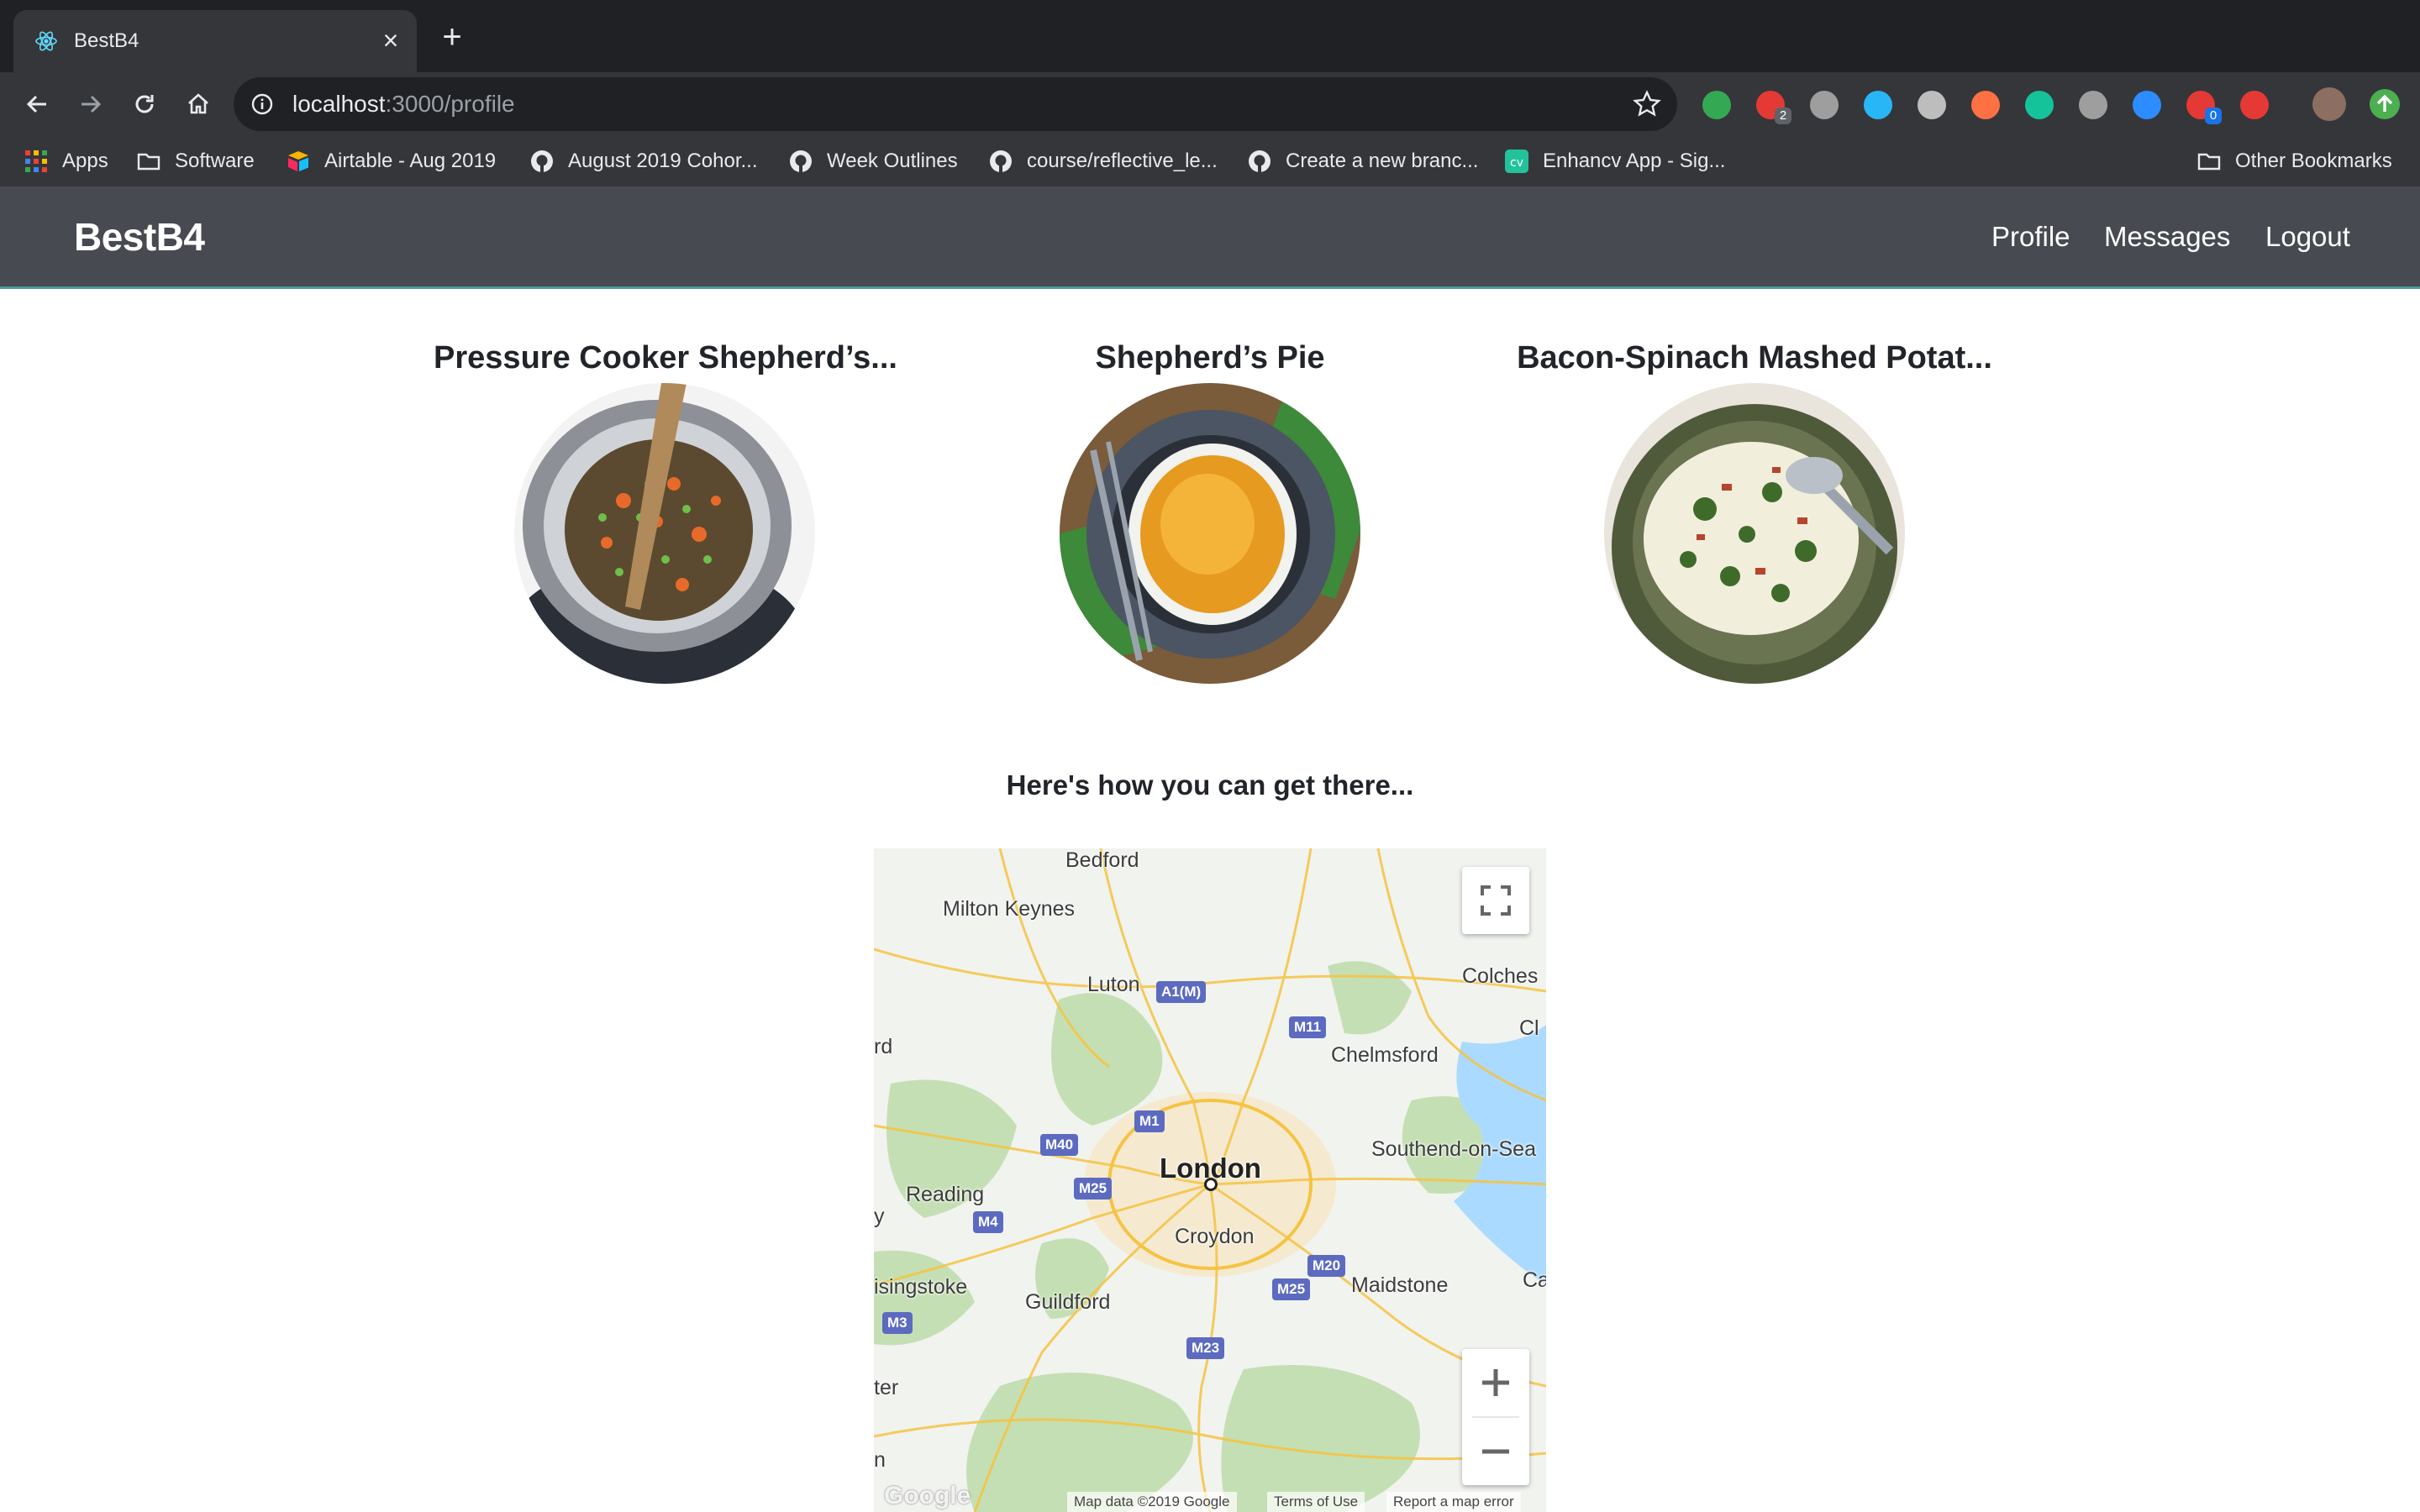  I want to click on browser-tab-strip: BestB4 × +, so click(1210, 36).